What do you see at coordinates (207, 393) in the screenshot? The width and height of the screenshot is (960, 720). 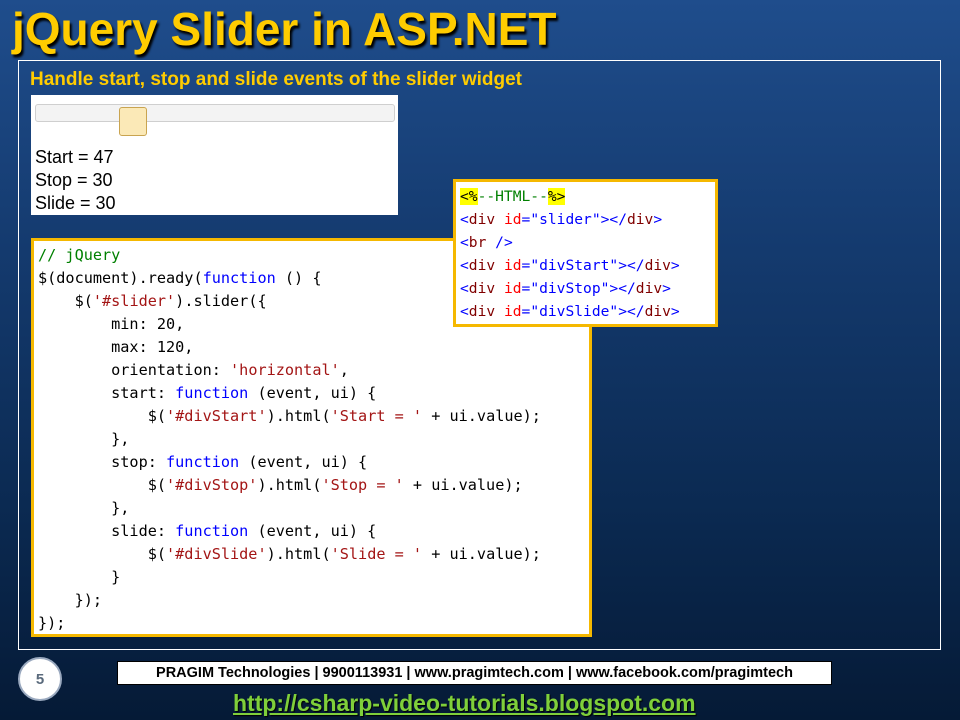 I see `code-line: start: function (event, ui) {` at bounding box center [207, 393].